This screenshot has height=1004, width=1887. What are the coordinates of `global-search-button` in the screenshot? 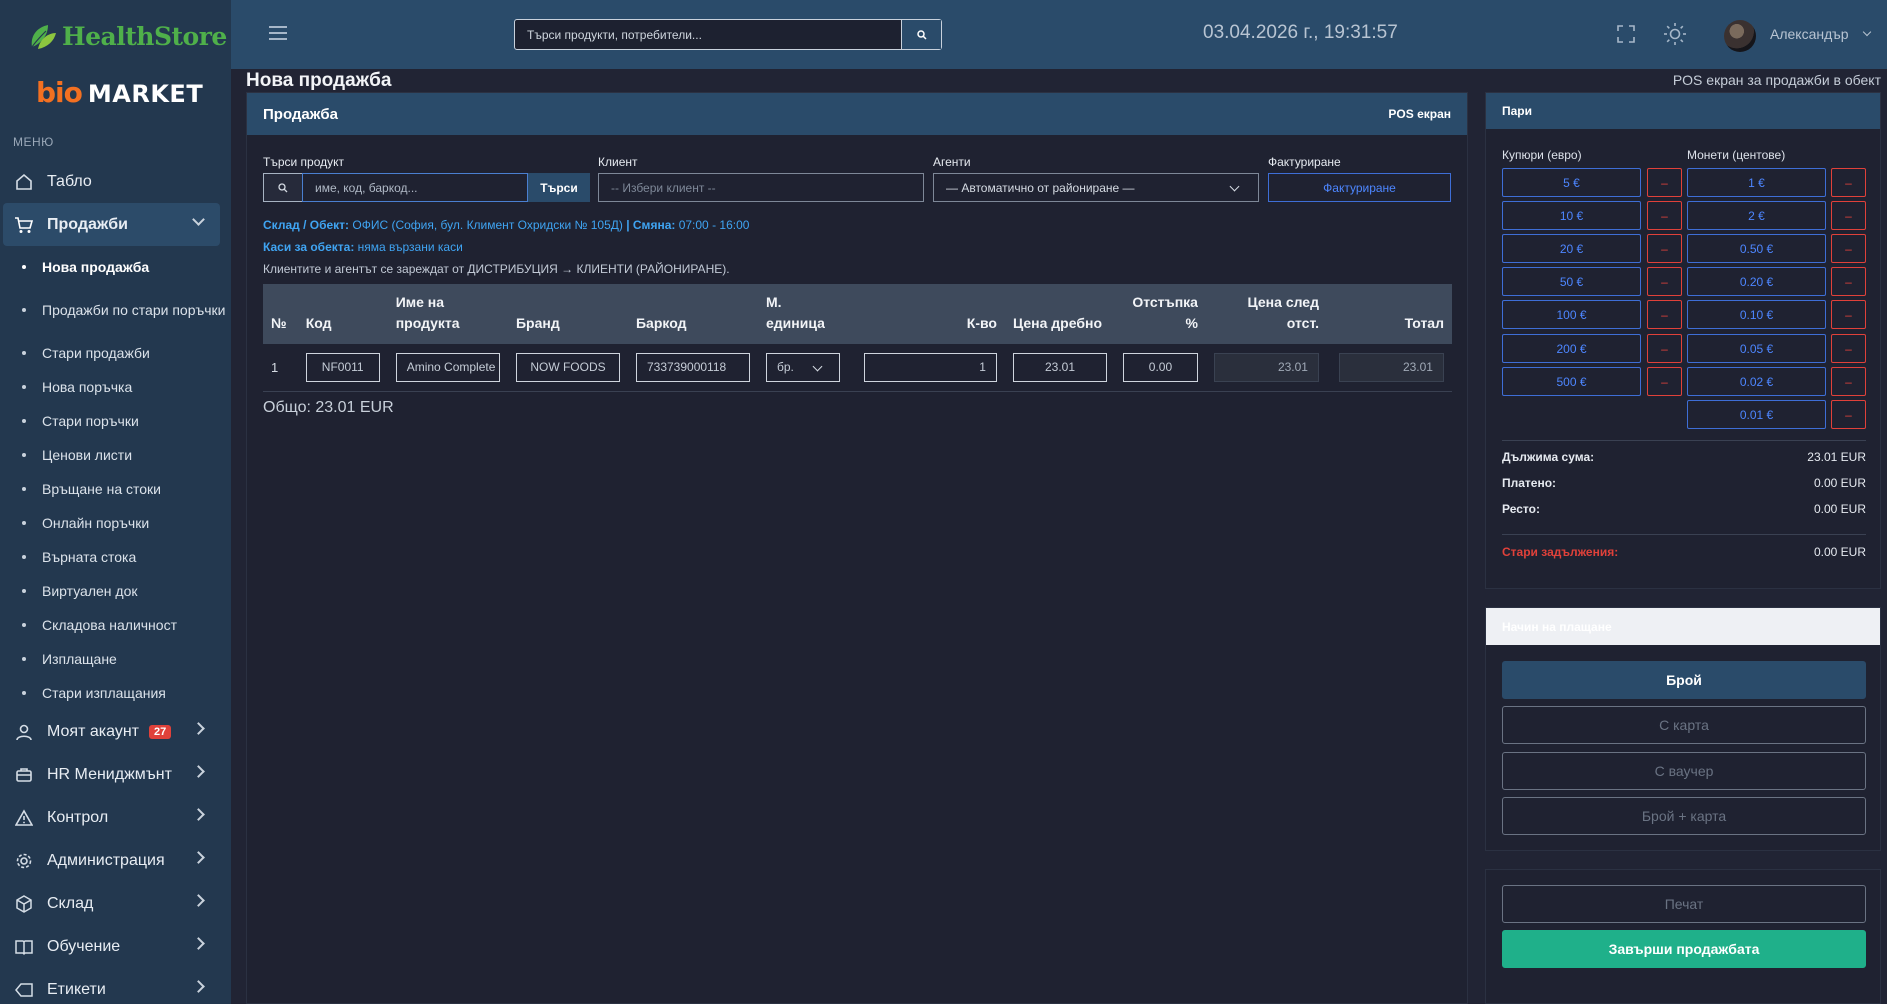 It's located at (921, 34).